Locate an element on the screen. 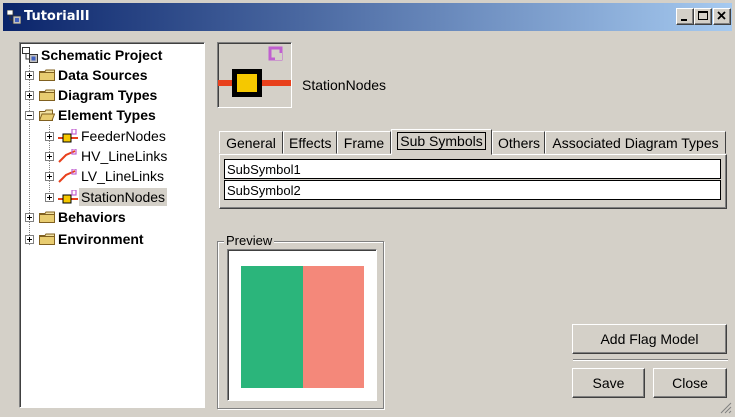  preview-label: Preview is located at coordinates (249, 240).